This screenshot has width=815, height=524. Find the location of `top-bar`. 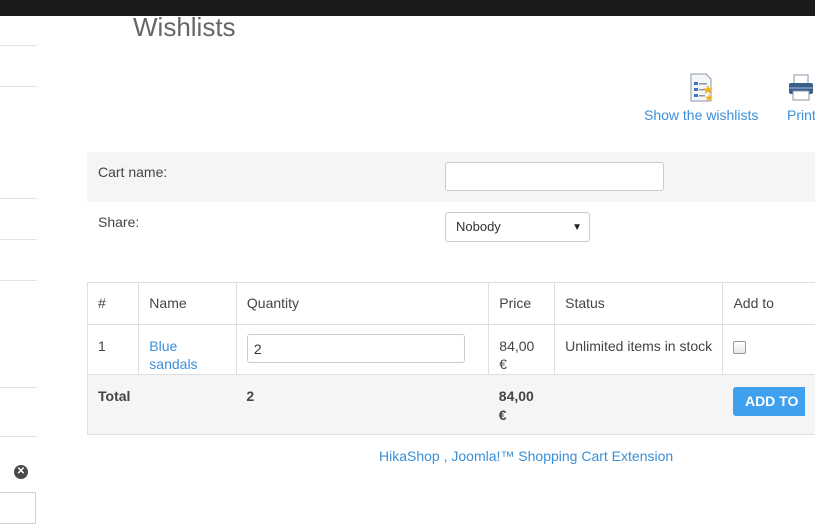

top-bar is located at coordinates (407, 8).